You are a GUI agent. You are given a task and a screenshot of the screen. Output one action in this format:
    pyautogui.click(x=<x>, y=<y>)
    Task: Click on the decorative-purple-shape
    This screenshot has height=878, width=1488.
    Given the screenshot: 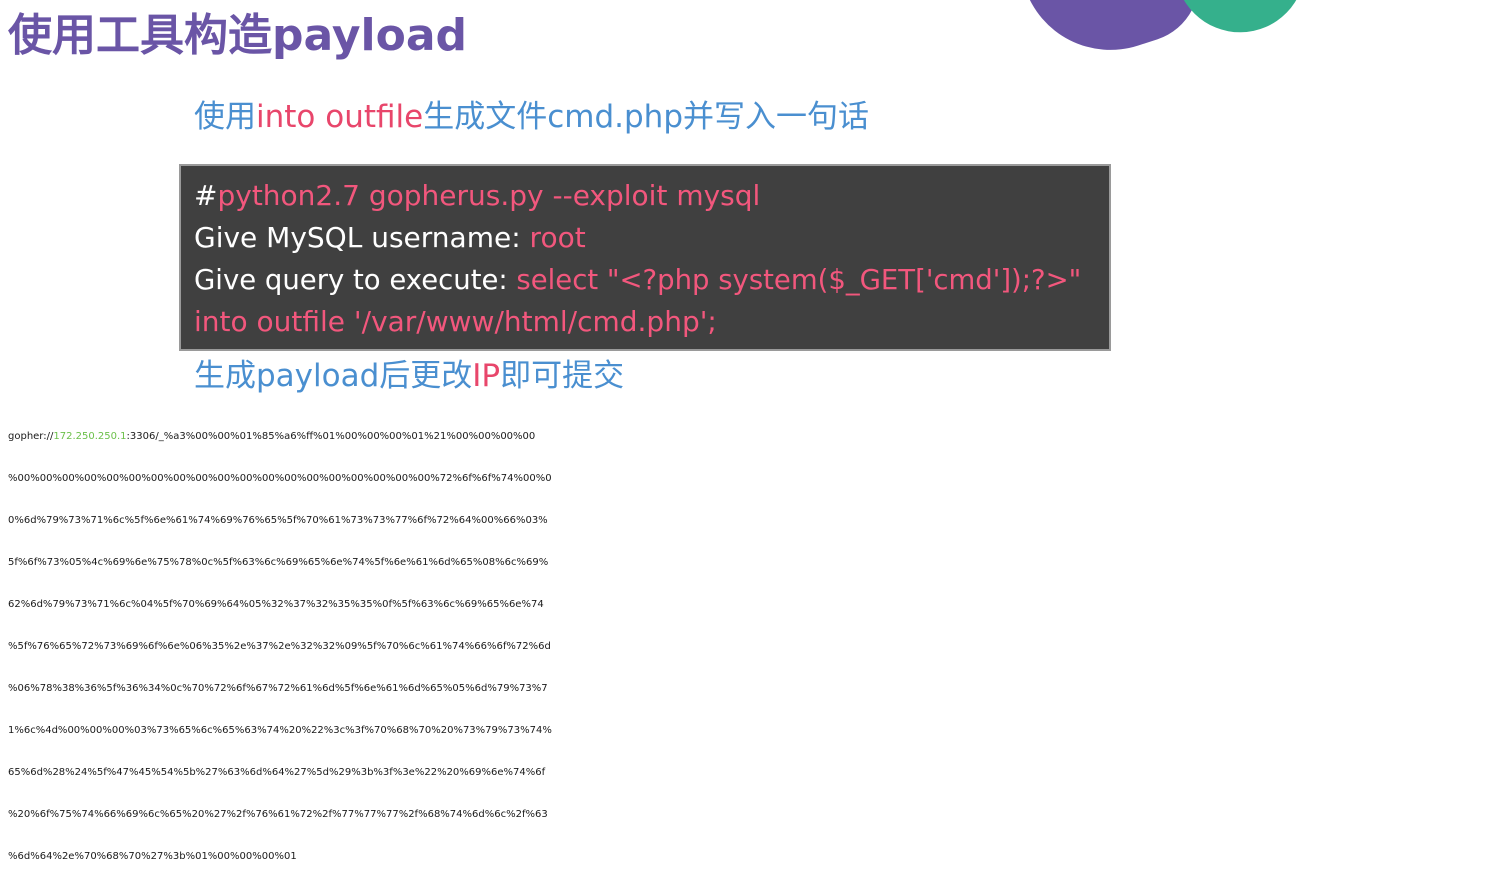 What is the action you would take?
    pyautogui.click(x=1115, y=37)
    